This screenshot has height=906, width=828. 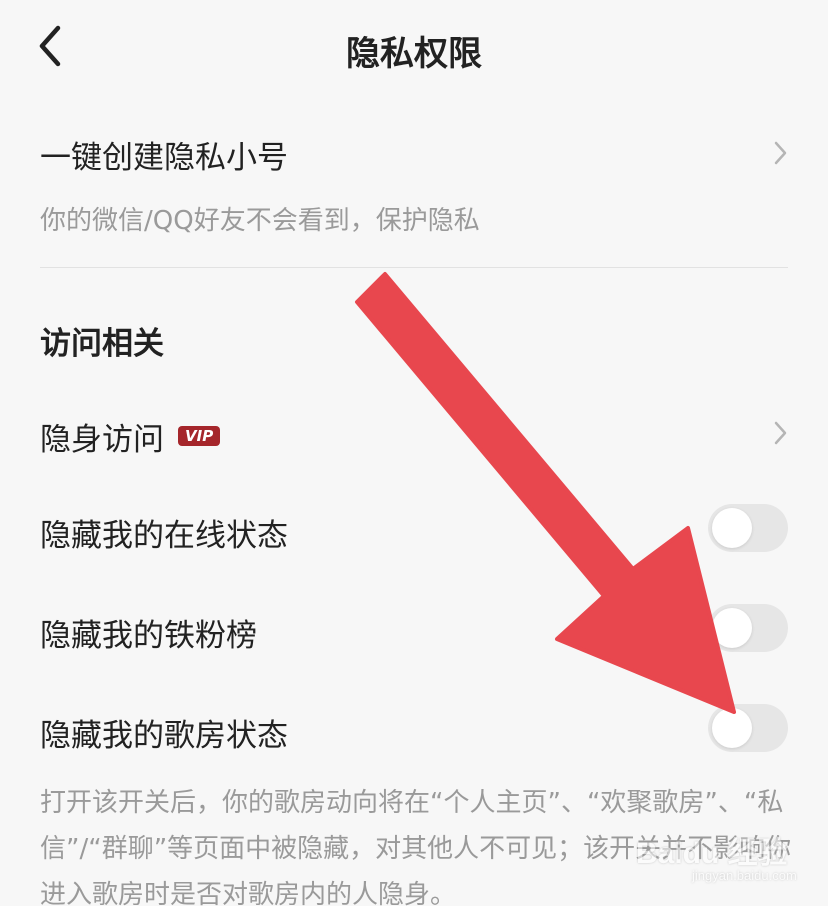 I want to click on divider, so click(x=414, y=267).